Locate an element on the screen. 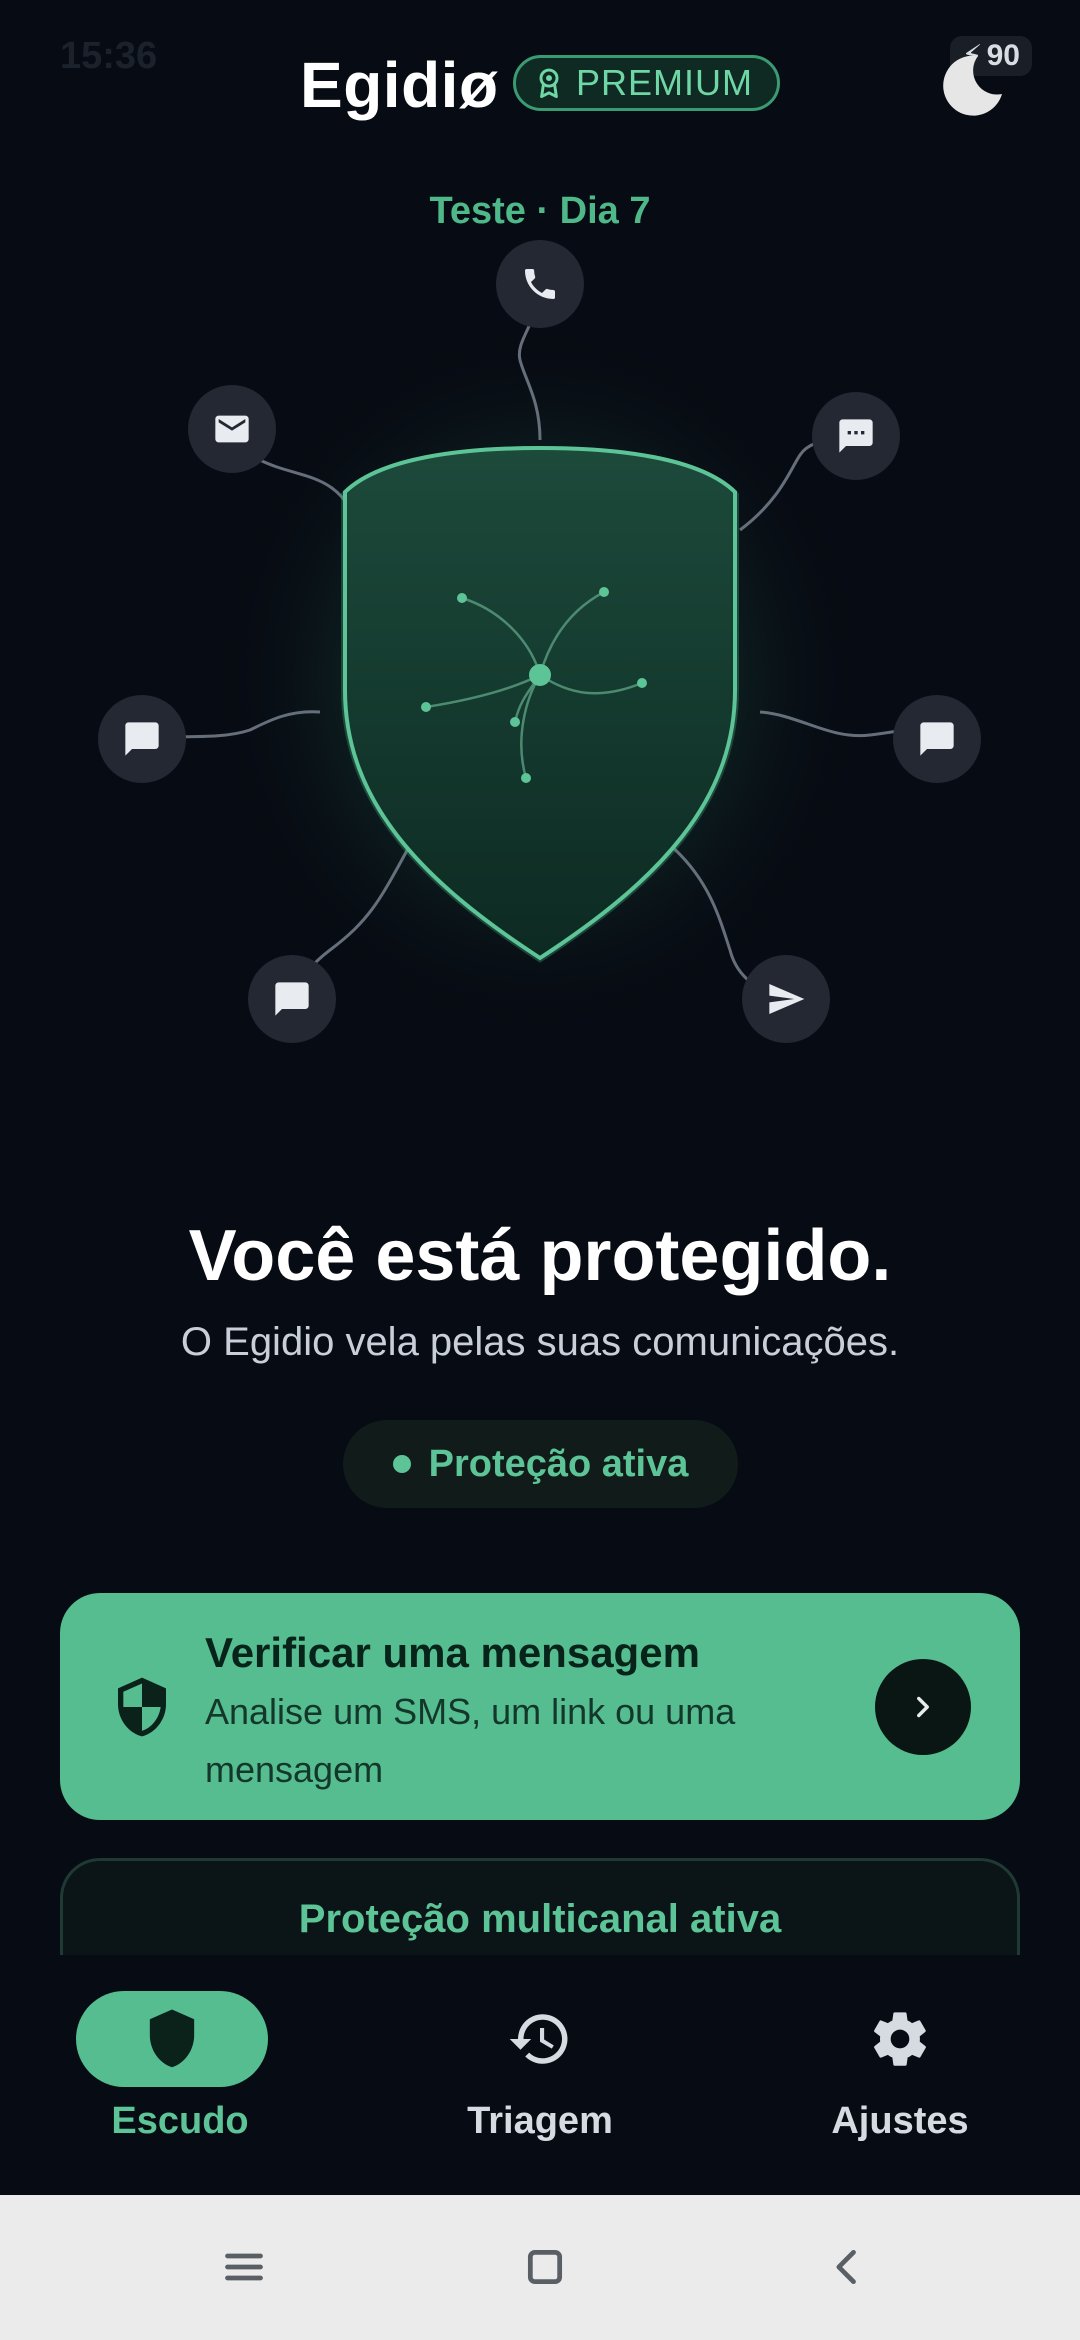  nav-label-escudo: Escudo is located at coordinates (180, 2121).